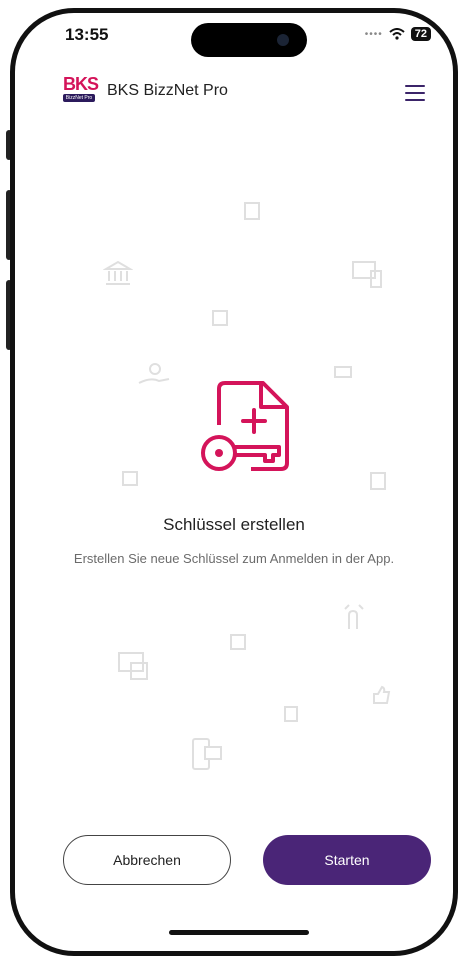  What do you see at coordinates (220, 318) in the screenshot?
I see `note-icon` at bounding box center [220, 318].